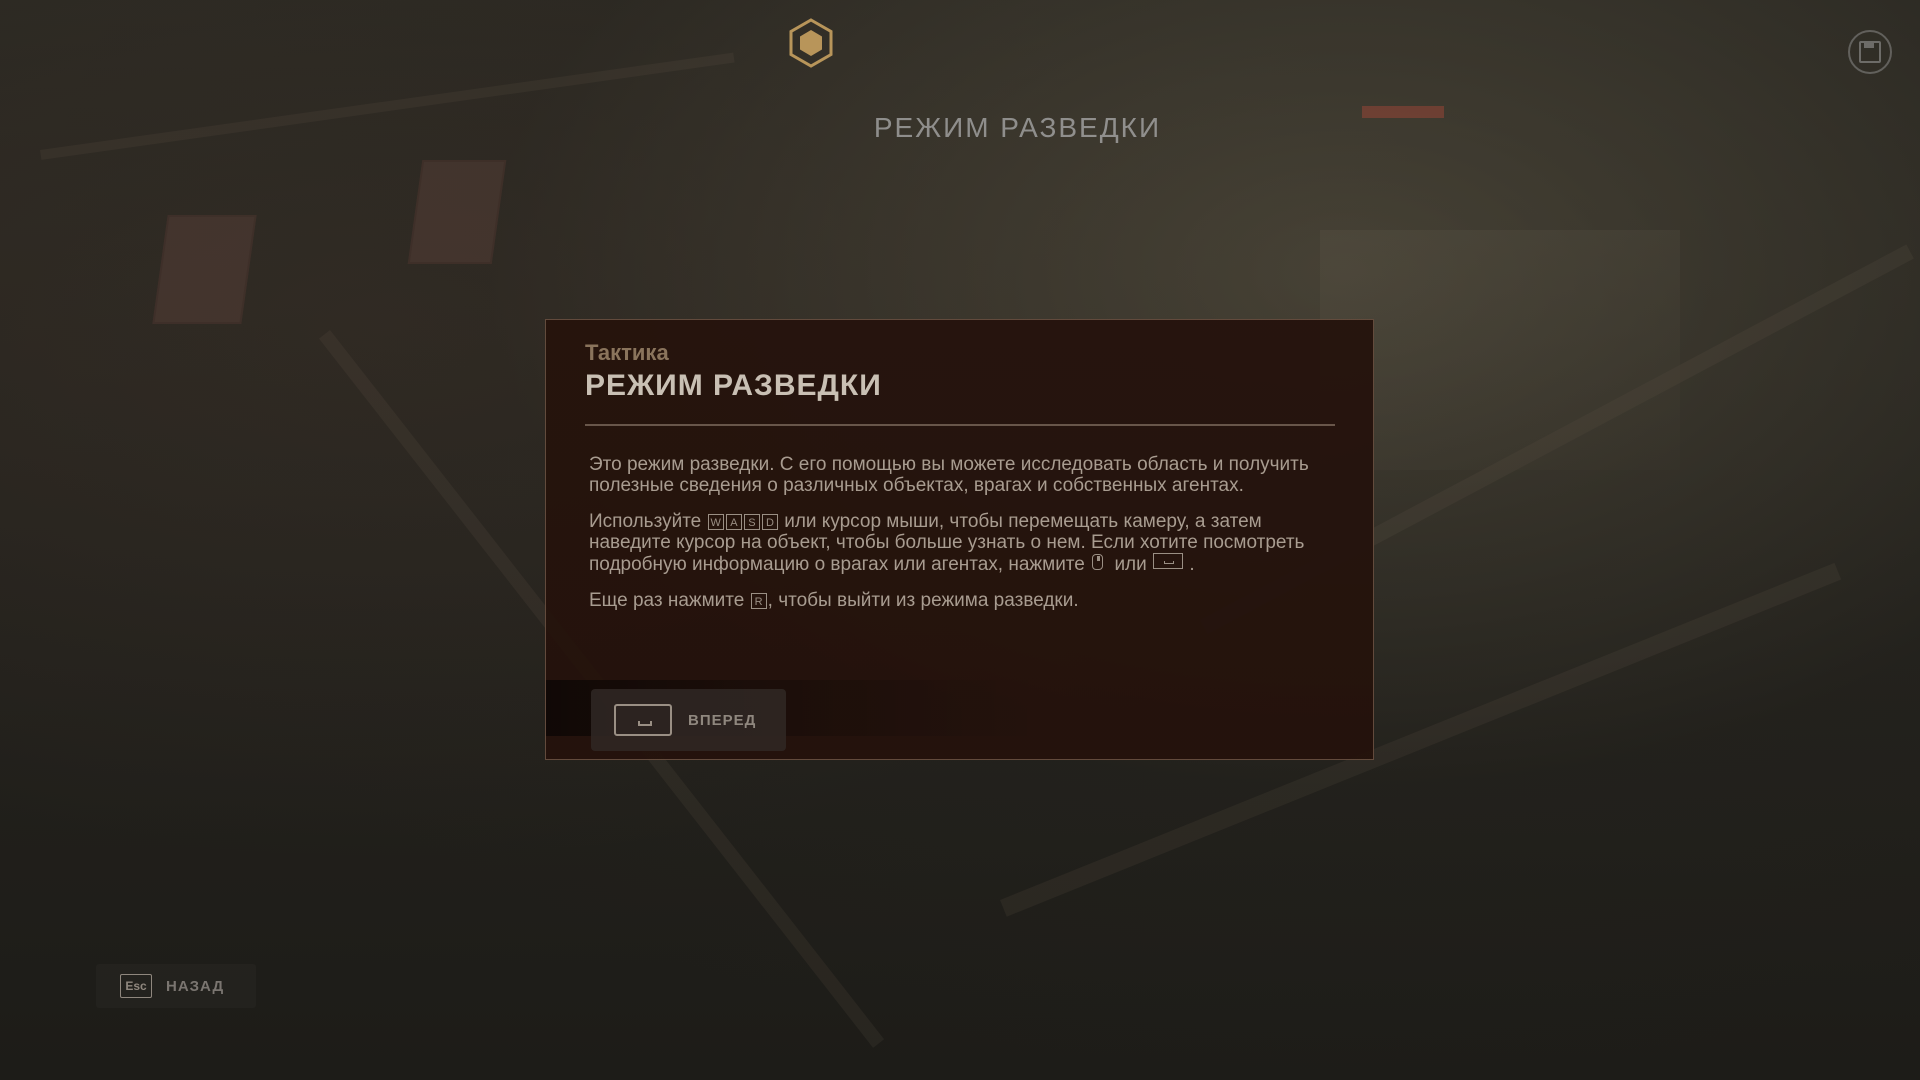 Image resolution: width=1920 pixels, height=1080 pixels. What do you see at coordinates (645, 521) in the screenshot?
I see `controls-text-start: Используйте` at bounding box center [645, 521].